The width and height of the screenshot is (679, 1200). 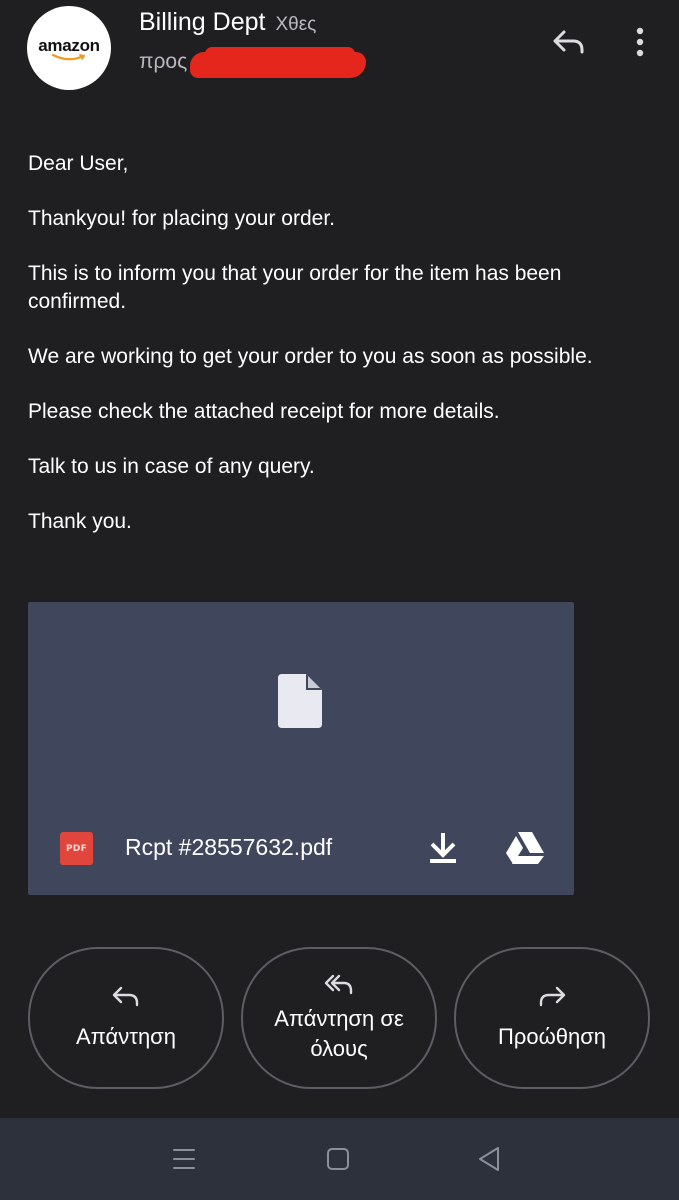 What do you see at coordinates (163, 62) in the screenshot?
I see `recipient-line: προς` at bounding box center [163, 62].